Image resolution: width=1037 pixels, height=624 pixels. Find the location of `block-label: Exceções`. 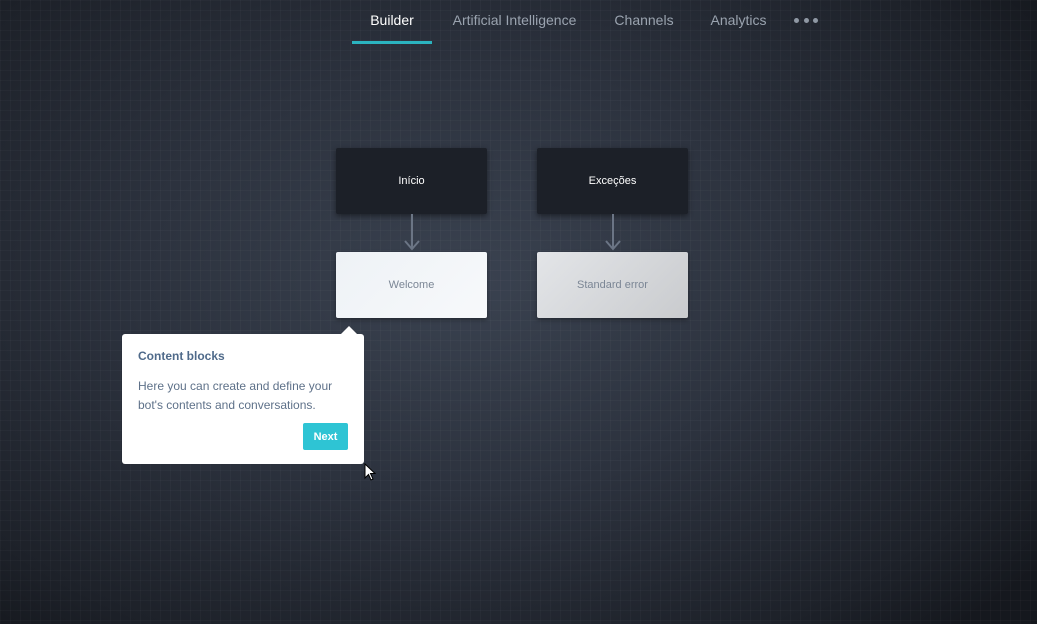

block-label: Exceções is located at coordinates (612, 181).